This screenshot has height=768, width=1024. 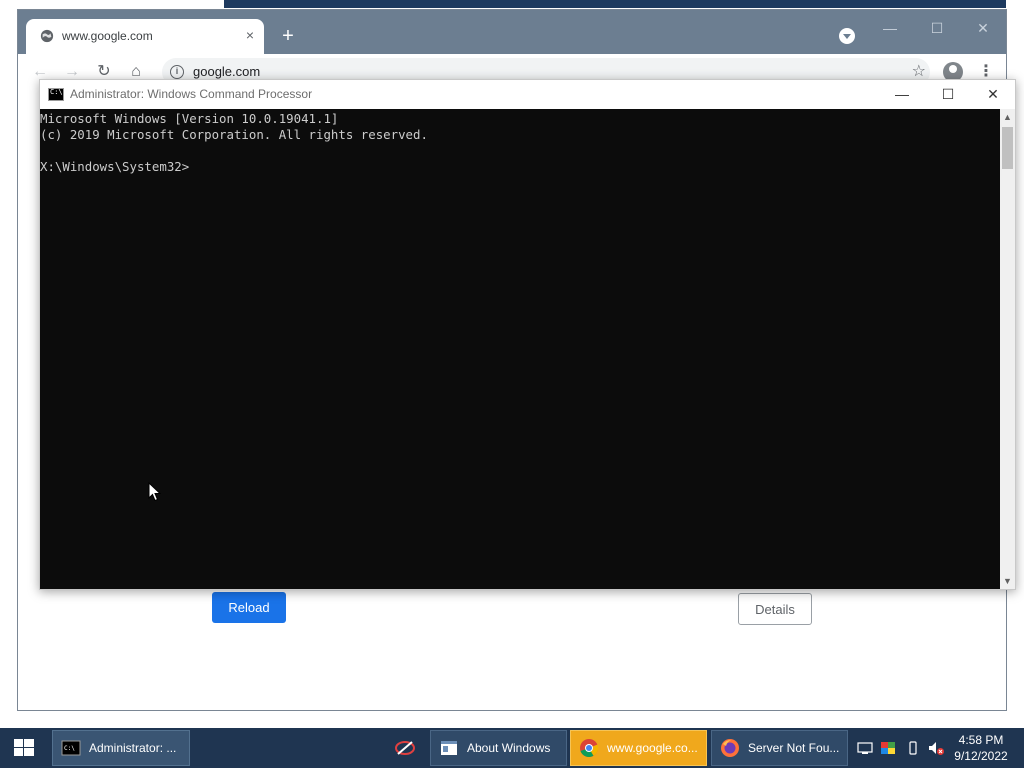 What do you see at coordinates (24, 748) in the screenshot?
I see `windows-start-icon` at bounding box center [24, 748].